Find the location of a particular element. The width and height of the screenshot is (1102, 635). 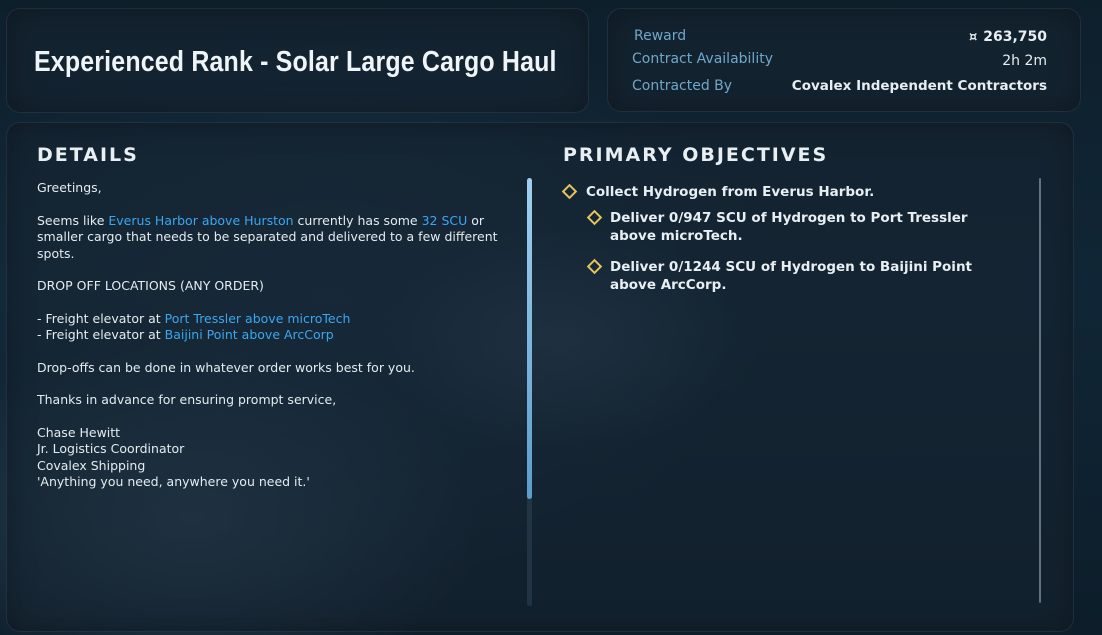

dropoff-location-highlight: Port Tressler above microTech is located at coordinates (257, 318).